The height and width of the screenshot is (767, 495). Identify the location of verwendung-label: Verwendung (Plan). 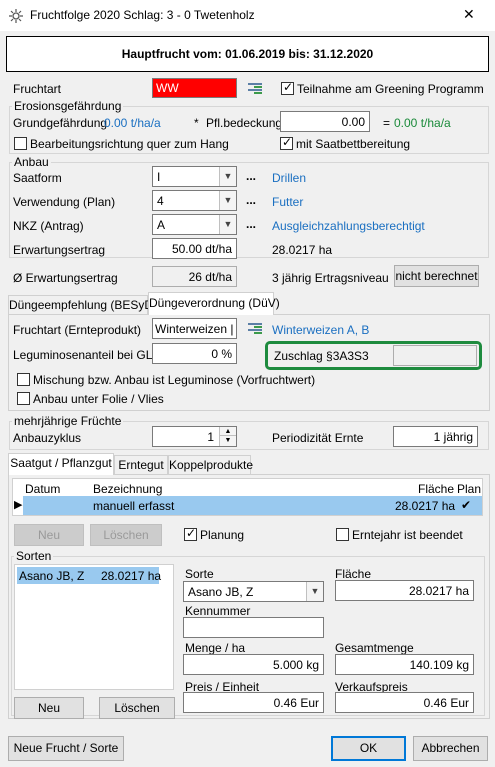
(64, 202).